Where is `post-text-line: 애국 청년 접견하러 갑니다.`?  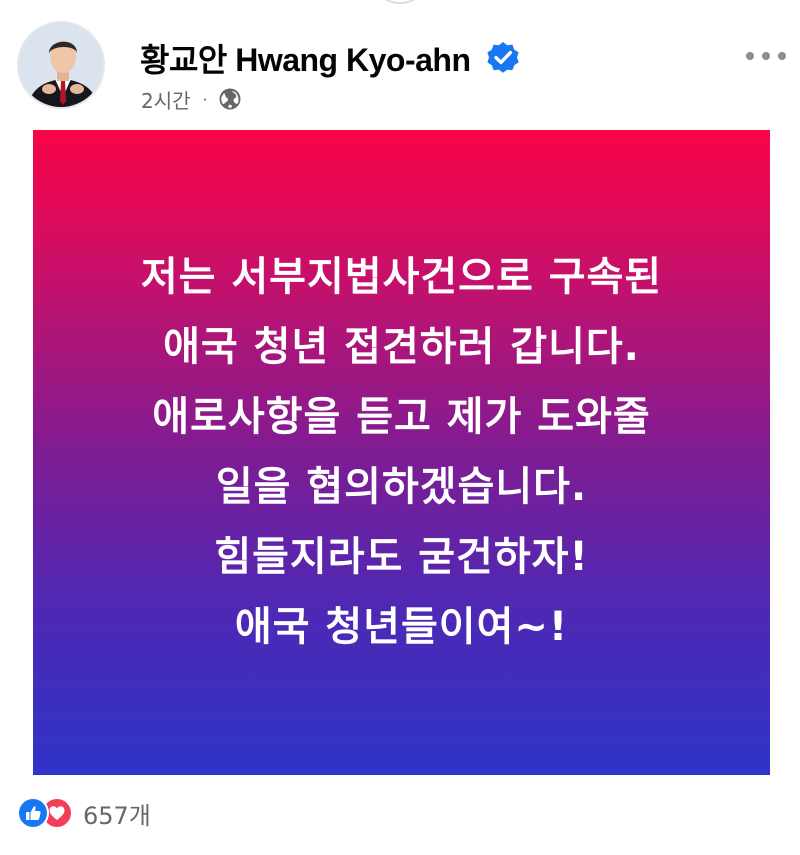 post-text-line: 애국 청년 접견하러 갑니다. is located at coordinates (401, 347).